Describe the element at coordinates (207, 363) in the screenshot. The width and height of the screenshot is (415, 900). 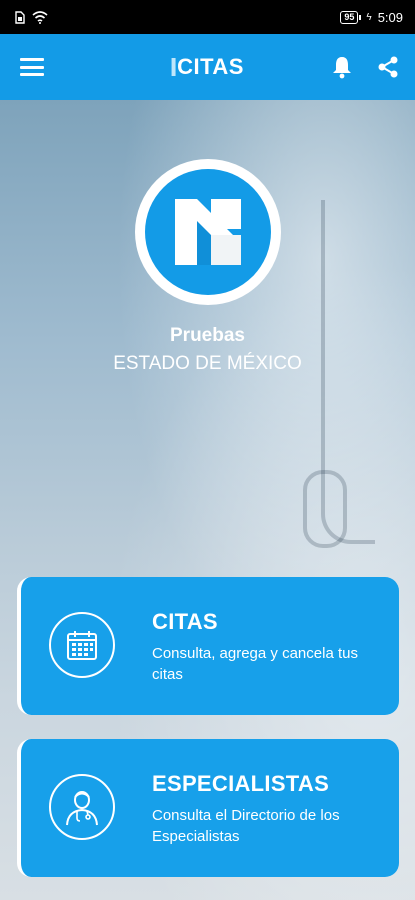
I see `organization-location: ESTADO DE MÉXICO` at that location.